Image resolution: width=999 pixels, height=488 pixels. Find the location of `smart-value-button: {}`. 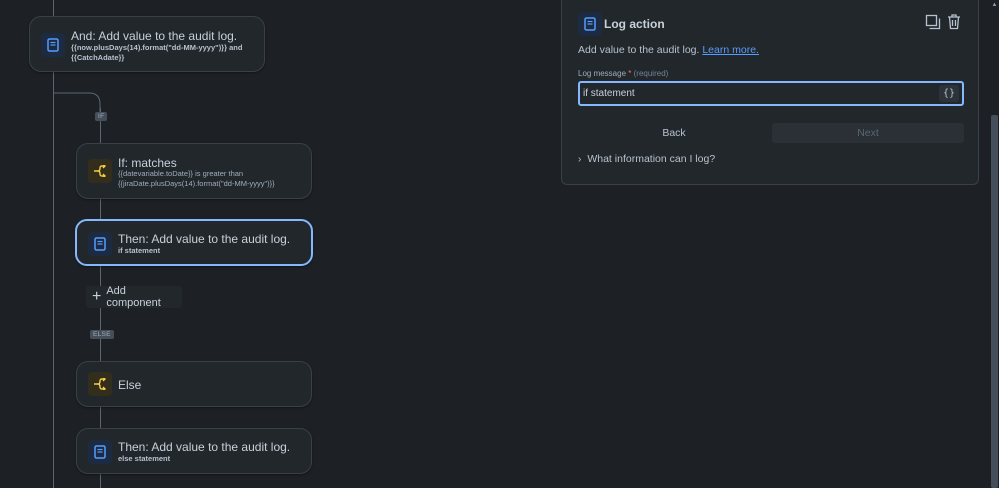

smart-value-button: {} is located at coordinates (949, 93).